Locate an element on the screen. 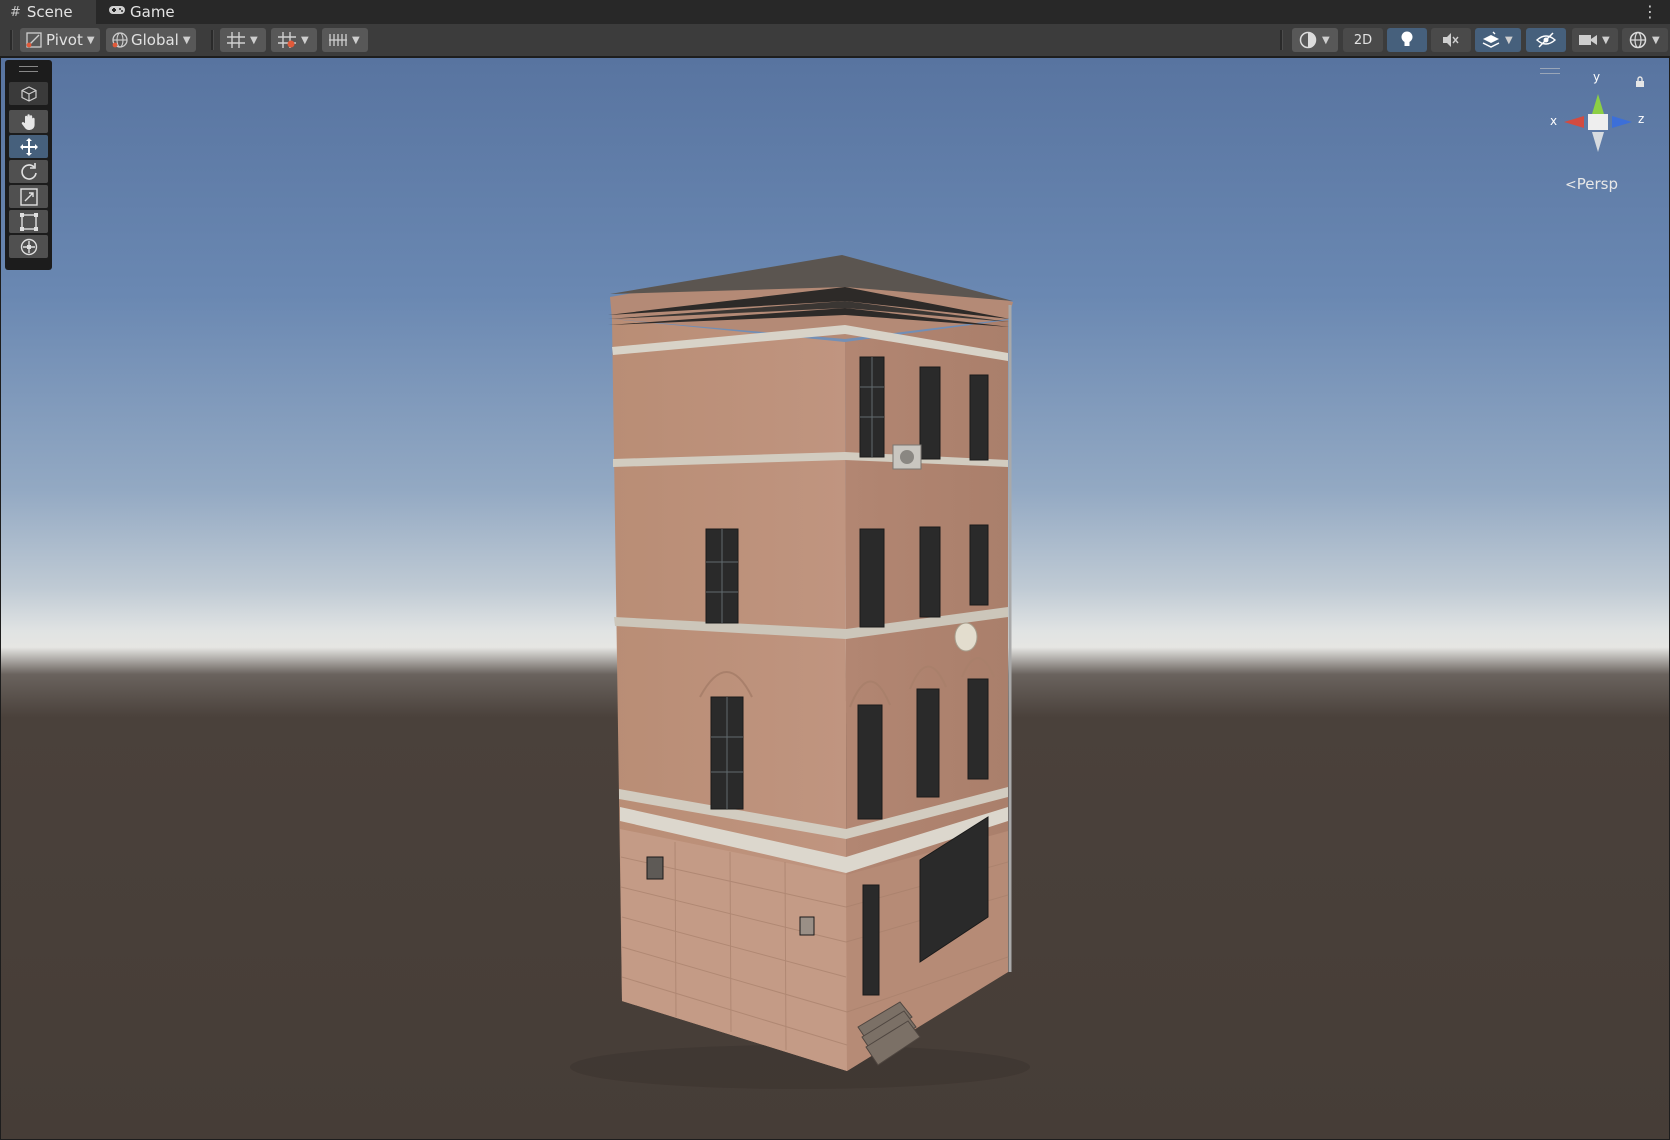 The image size is (1670, 1140). scene-toolbar: Pivot ▼ Global ▼ ▼ ▼ ▼ ▼ 2D ▼ ▼ ▼ is located at coordinates (835, 40).